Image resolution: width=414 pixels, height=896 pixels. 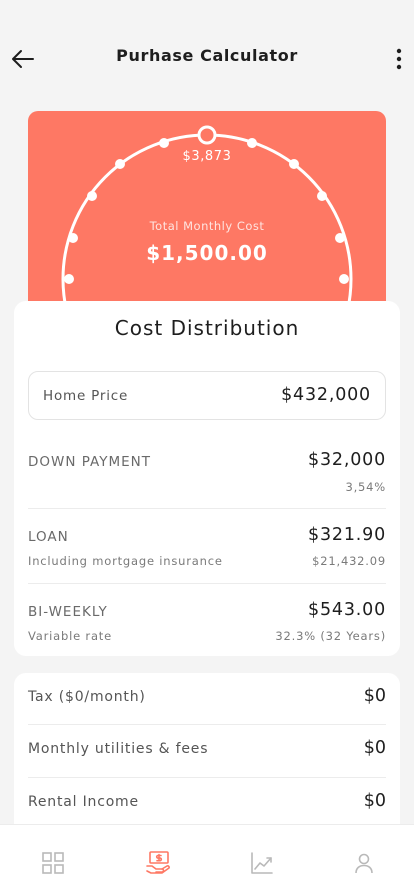 I want to click on nav-dashboard, so click(x=53, y=863).